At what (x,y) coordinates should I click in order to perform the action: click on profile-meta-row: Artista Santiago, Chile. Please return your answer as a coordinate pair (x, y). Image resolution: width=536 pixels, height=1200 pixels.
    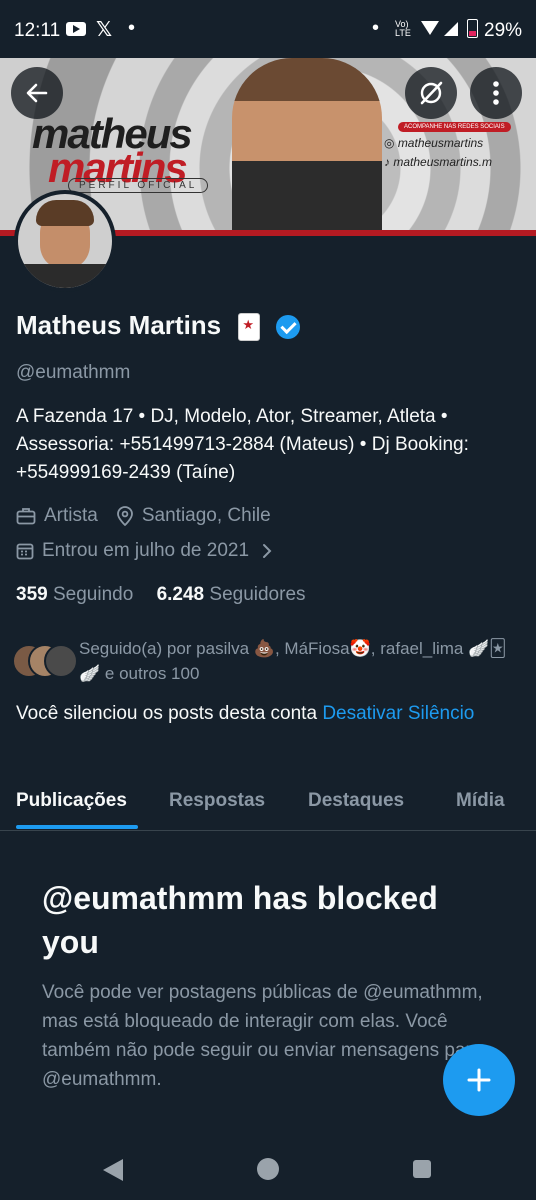
    Looking at the image, I should click on (143, 516).